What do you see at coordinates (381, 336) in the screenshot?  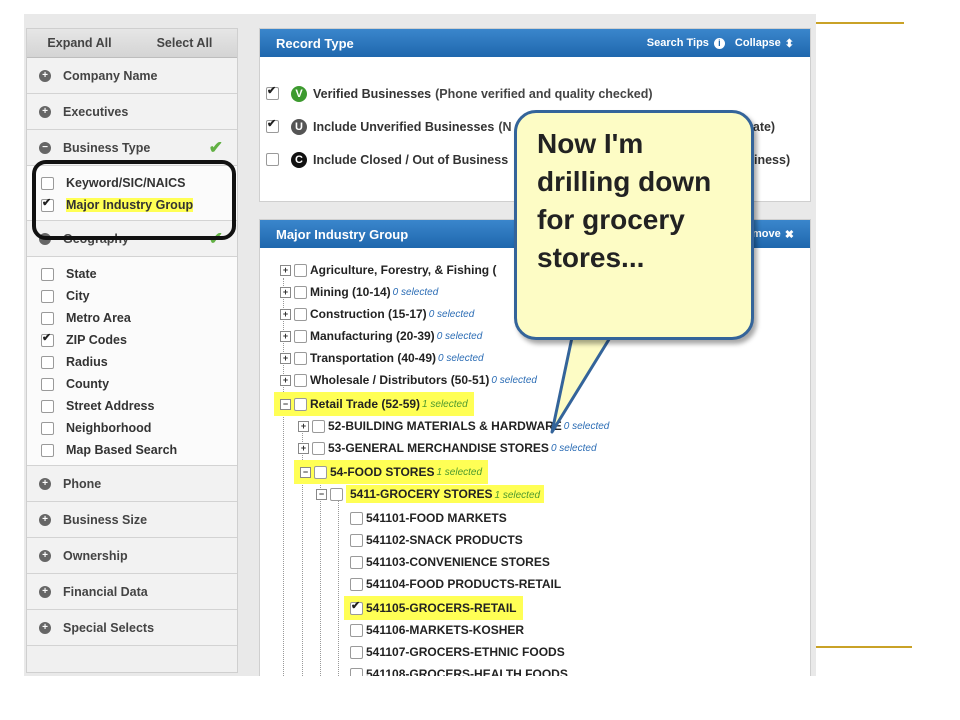 I see `tree-item: + Manufacturing (20-39) 0 selected` at bounding box center [381, 336].